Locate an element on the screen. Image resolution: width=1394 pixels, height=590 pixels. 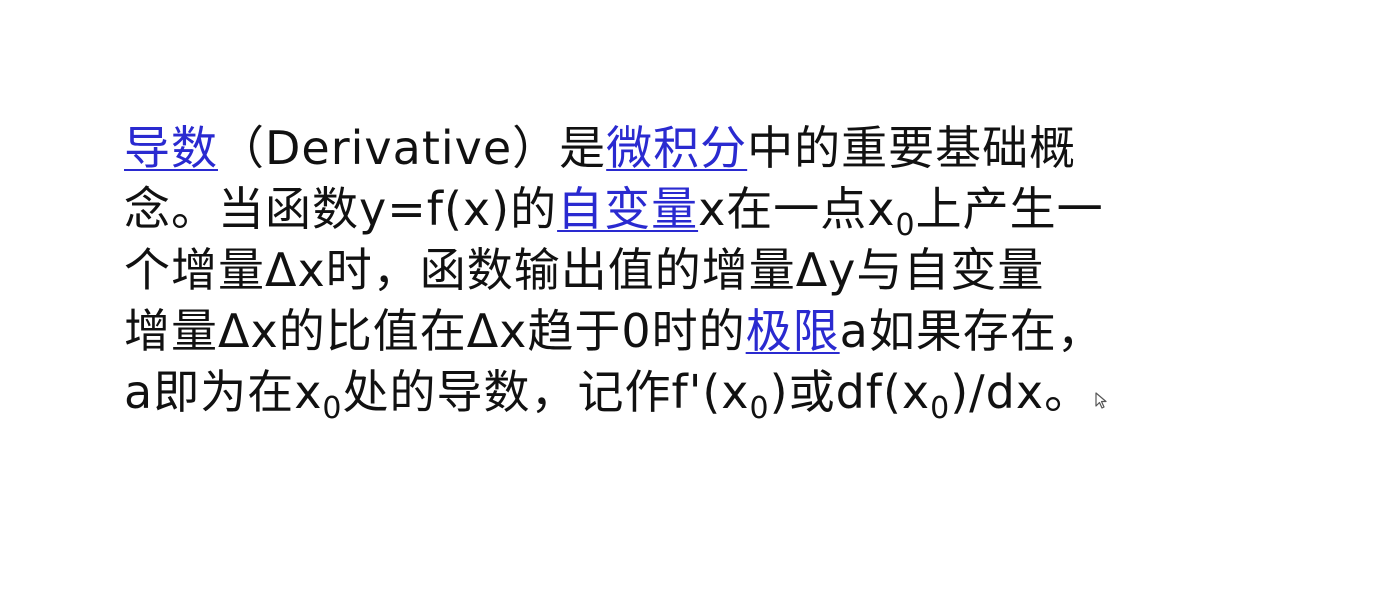
line-4-text-a: 增量Δx的比值在Δx趋于0时的 is located at coordinates (435, 331).